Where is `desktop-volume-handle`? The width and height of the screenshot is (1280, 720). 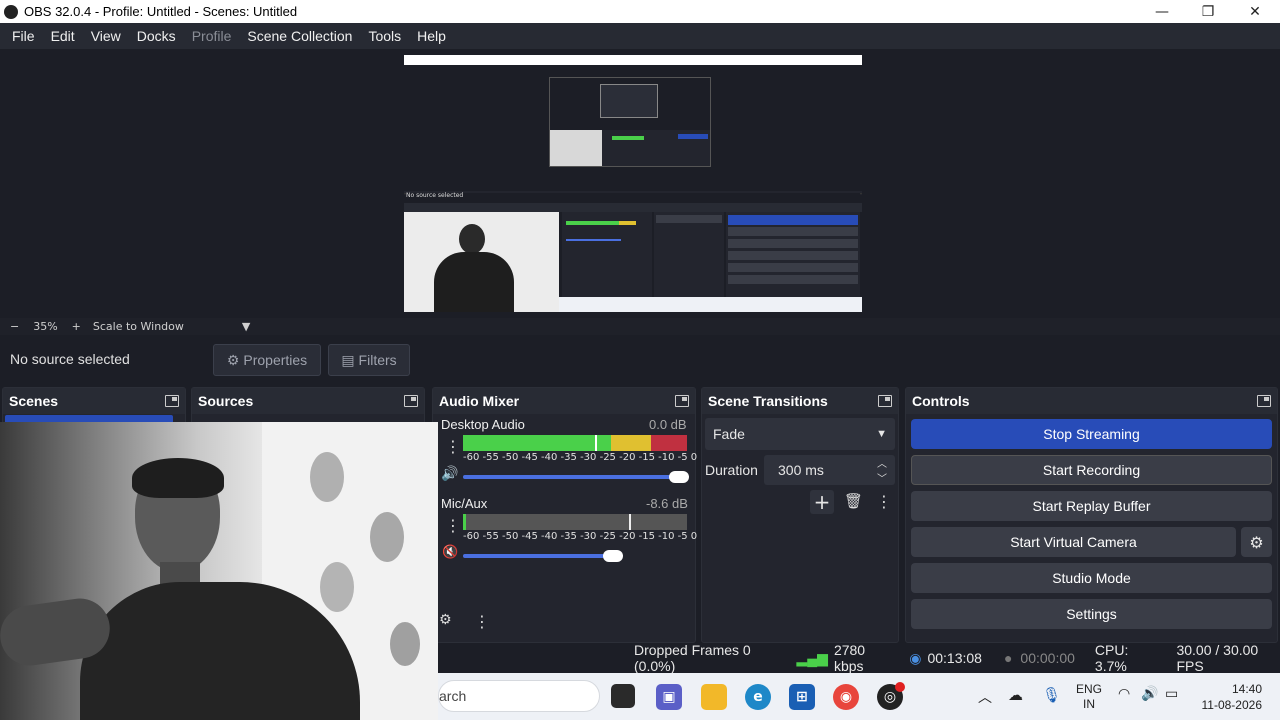 desktop-volume-handle is located at coordinates (679, 477).